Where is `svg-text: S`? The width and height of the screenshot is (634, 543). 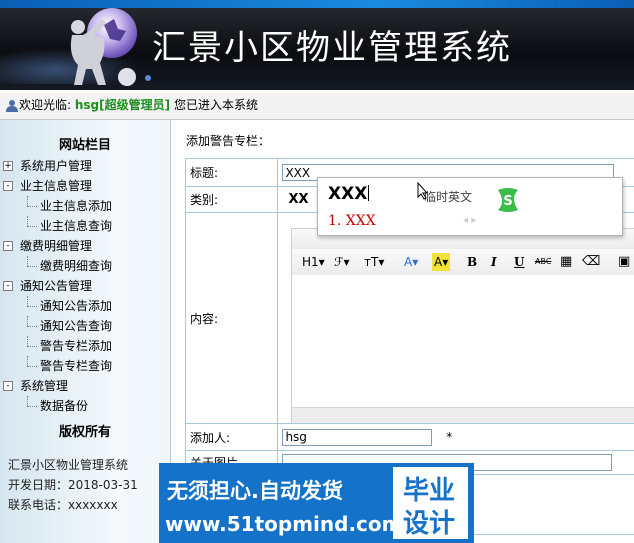
svg-text: S is located at coordinates (507, 201).